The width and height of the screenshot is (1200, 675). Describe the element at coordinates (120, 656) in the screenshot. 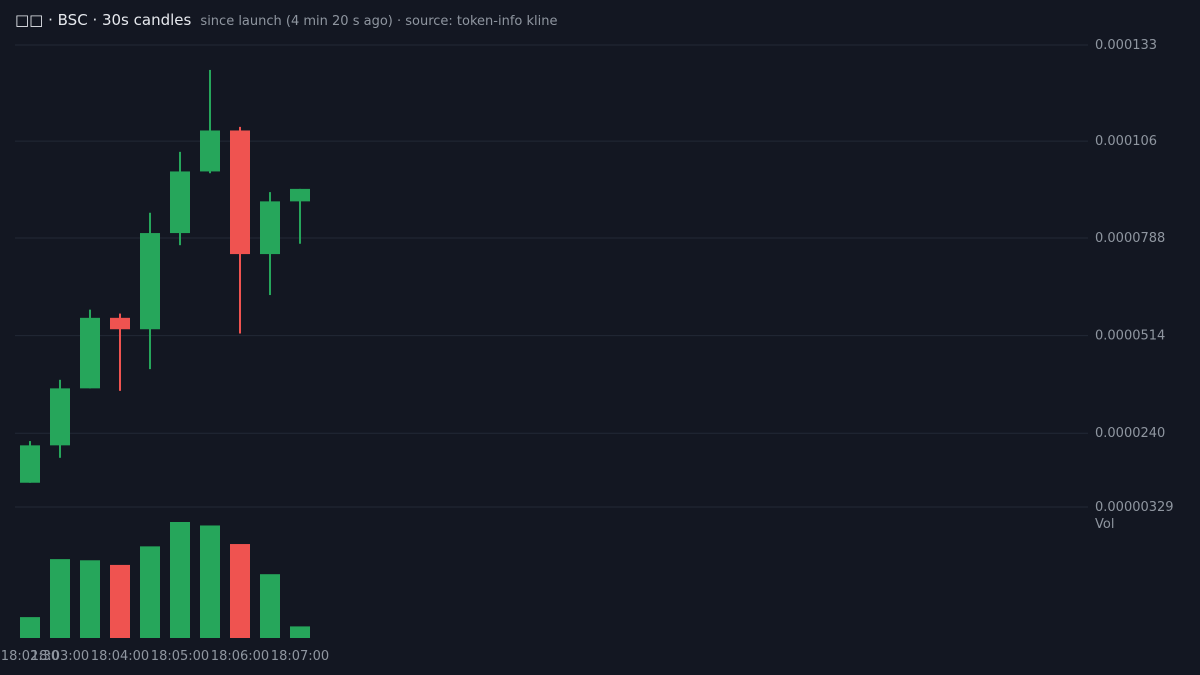

I see `time-tick-label: 18:04:00` at that location.